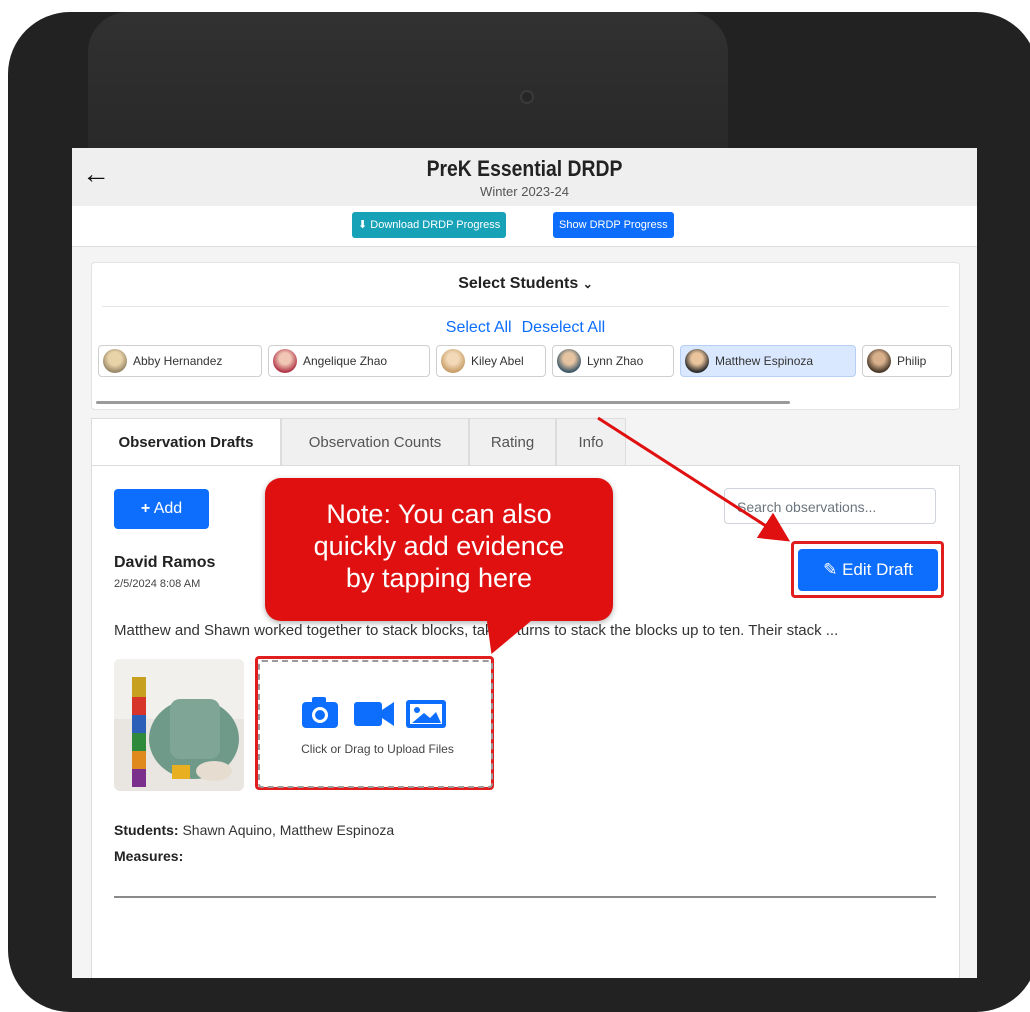  What do you see at coordinates (157, 584) in the screenshot?
I see `observation-date: 2/5/2024 8:08 AM` at bounding box center [157, 584].